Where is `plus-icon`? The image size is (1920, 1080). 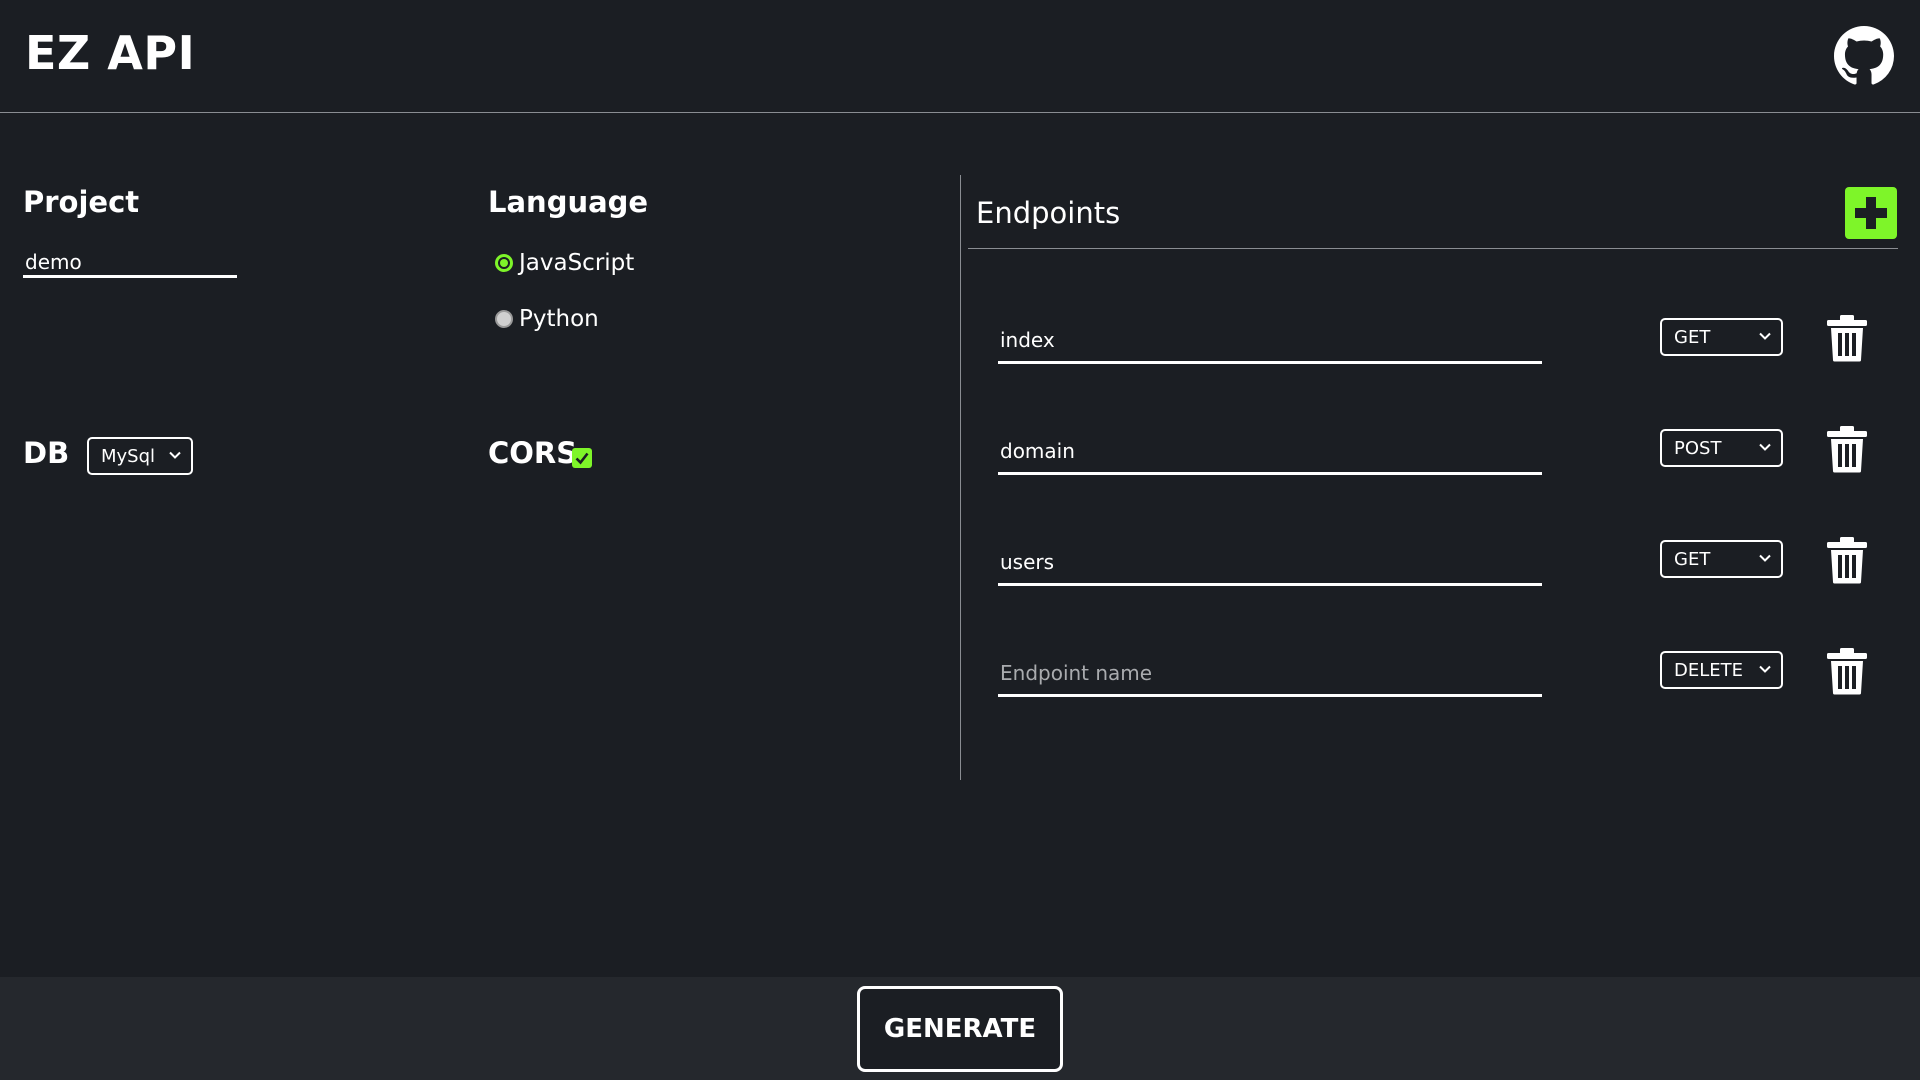 plus-icon is located at coordinates (1871, 213).